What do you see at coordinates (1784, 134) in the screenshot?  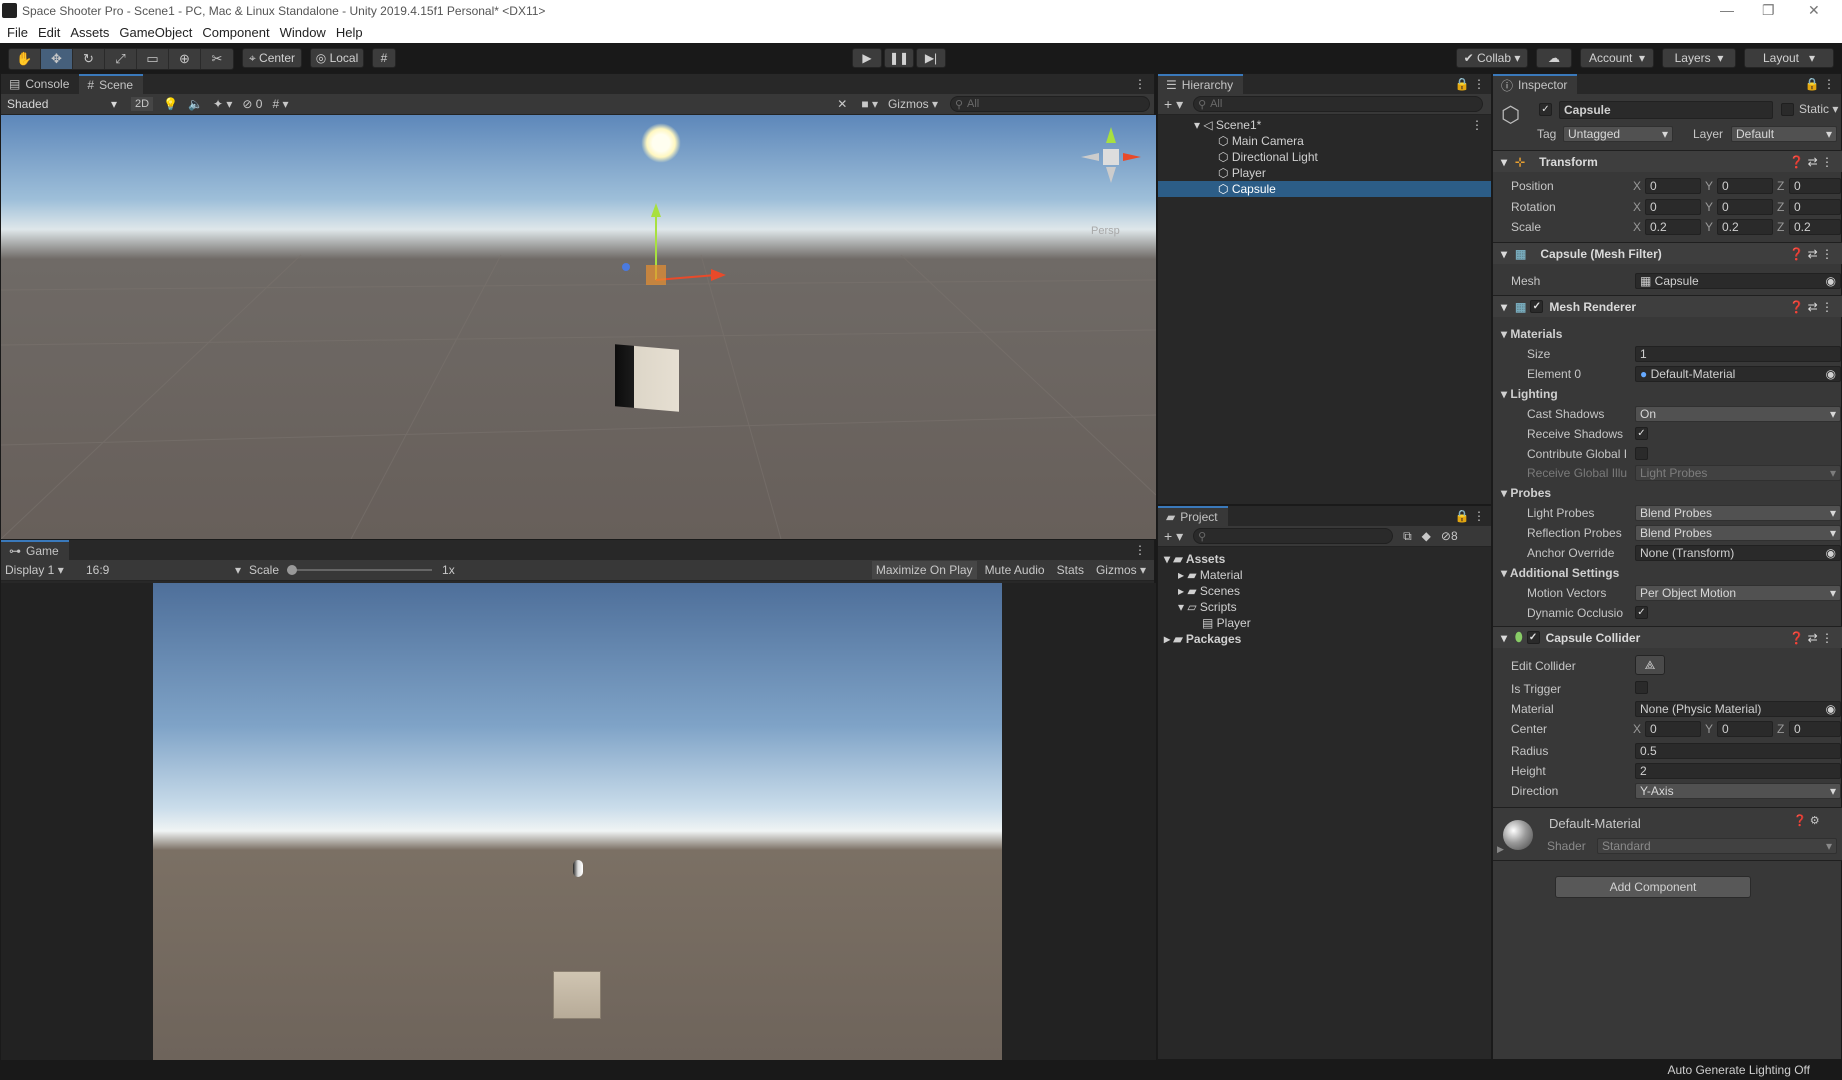 I see `layer-dropdown: Default ▾` at bounding box center [1784, 134].